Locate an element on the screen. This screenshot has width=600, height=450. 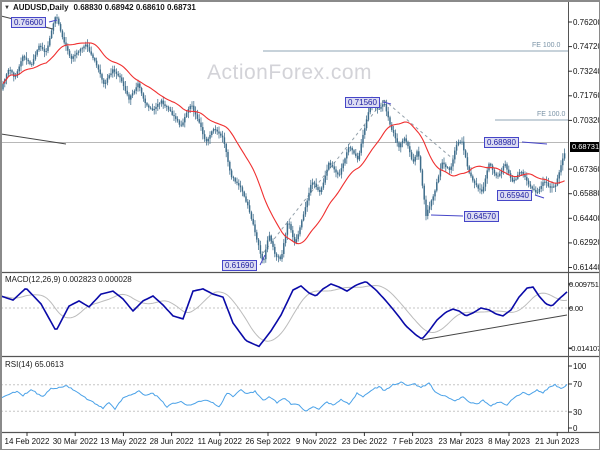
date-axis-label: 23 Mar 2023 is located at coordinates (461, 441).